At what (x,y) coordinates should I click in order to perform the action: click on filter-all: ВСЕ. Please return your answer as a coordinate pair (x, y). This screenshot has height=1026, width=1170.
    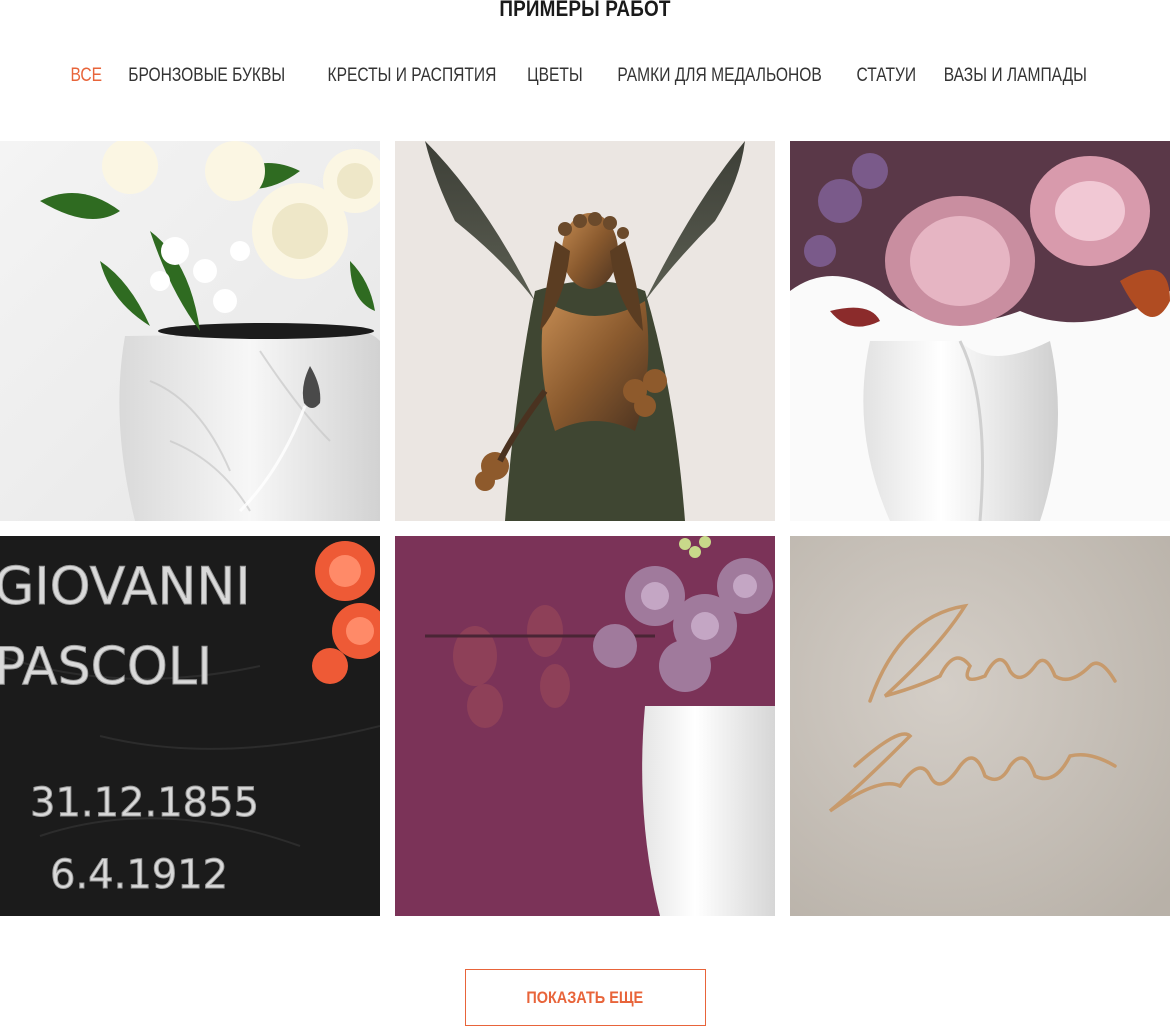
    Looking at the image, I should click on (86, 76).